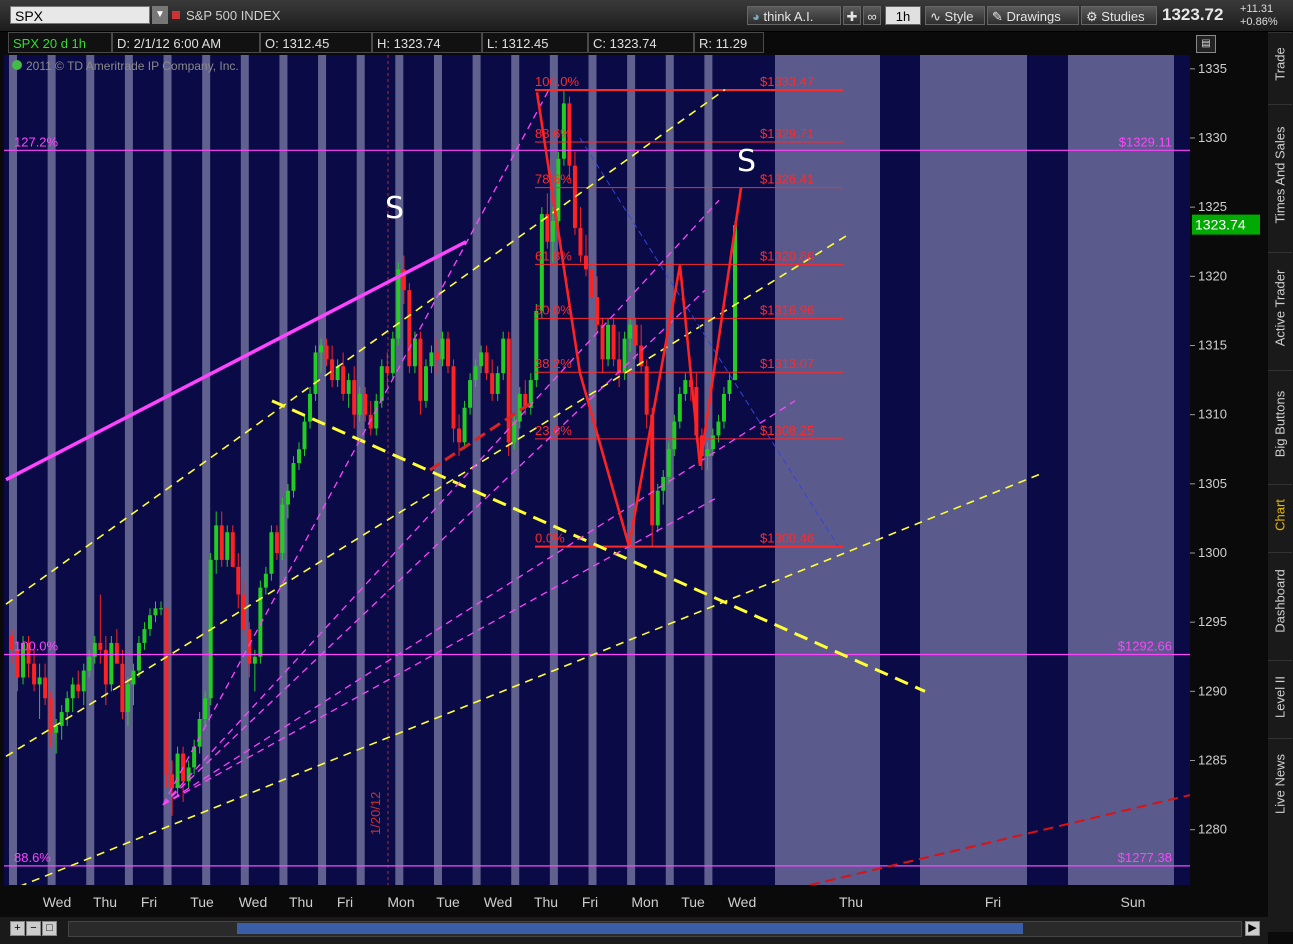 The height and width of the screenshot is (944, 1293). I want to click on chart-settings-icon: ▤, so click(1206, 44).